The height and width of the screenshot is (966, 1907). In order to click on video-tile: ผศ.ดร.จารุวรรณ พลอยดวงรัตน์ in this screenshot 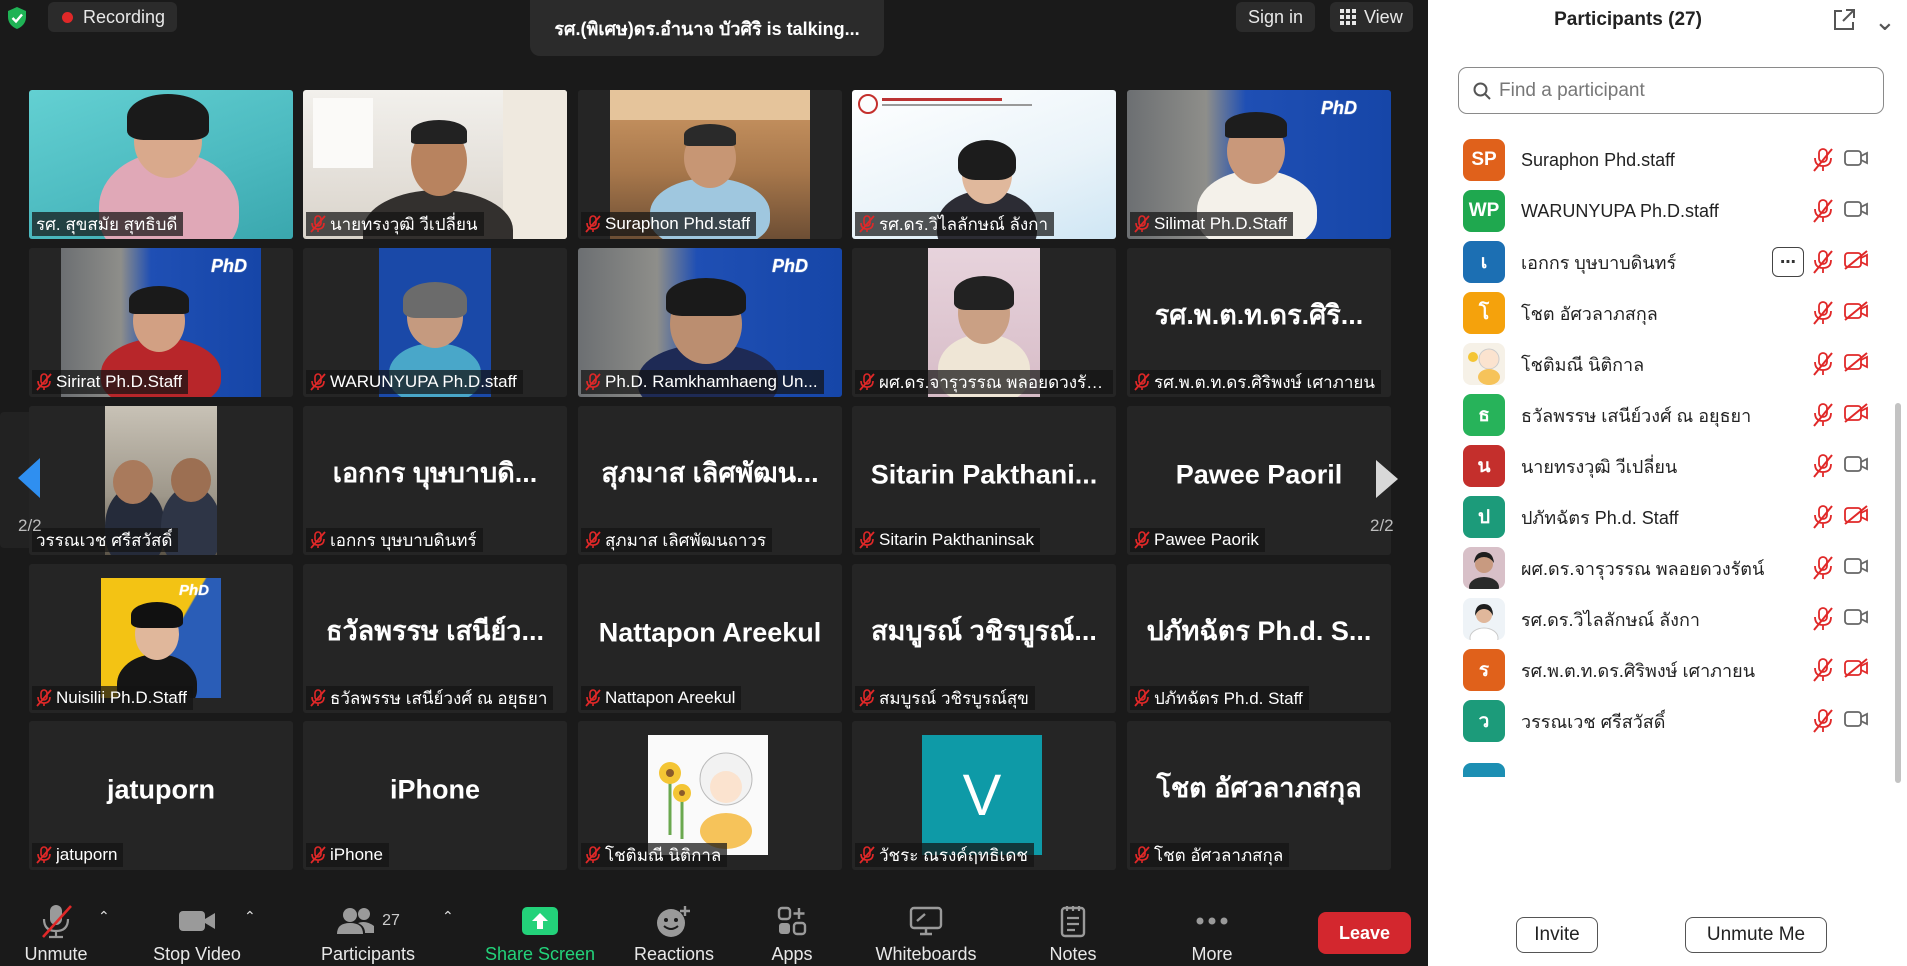, I will do `click(984, 322)`.